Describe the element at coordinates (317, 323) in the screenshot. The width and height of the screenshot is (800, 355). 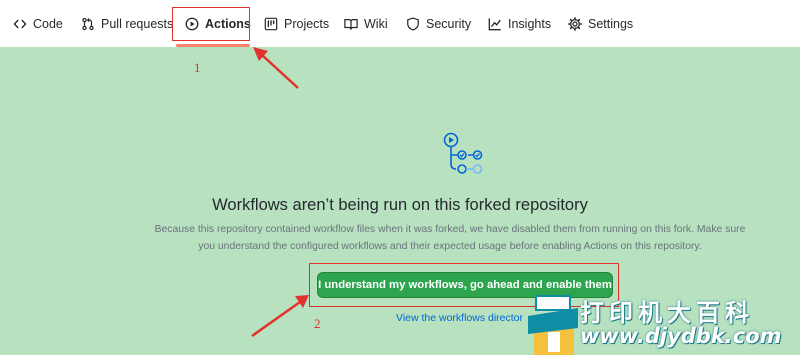
I see `annotation-step-2: 2` at that location.